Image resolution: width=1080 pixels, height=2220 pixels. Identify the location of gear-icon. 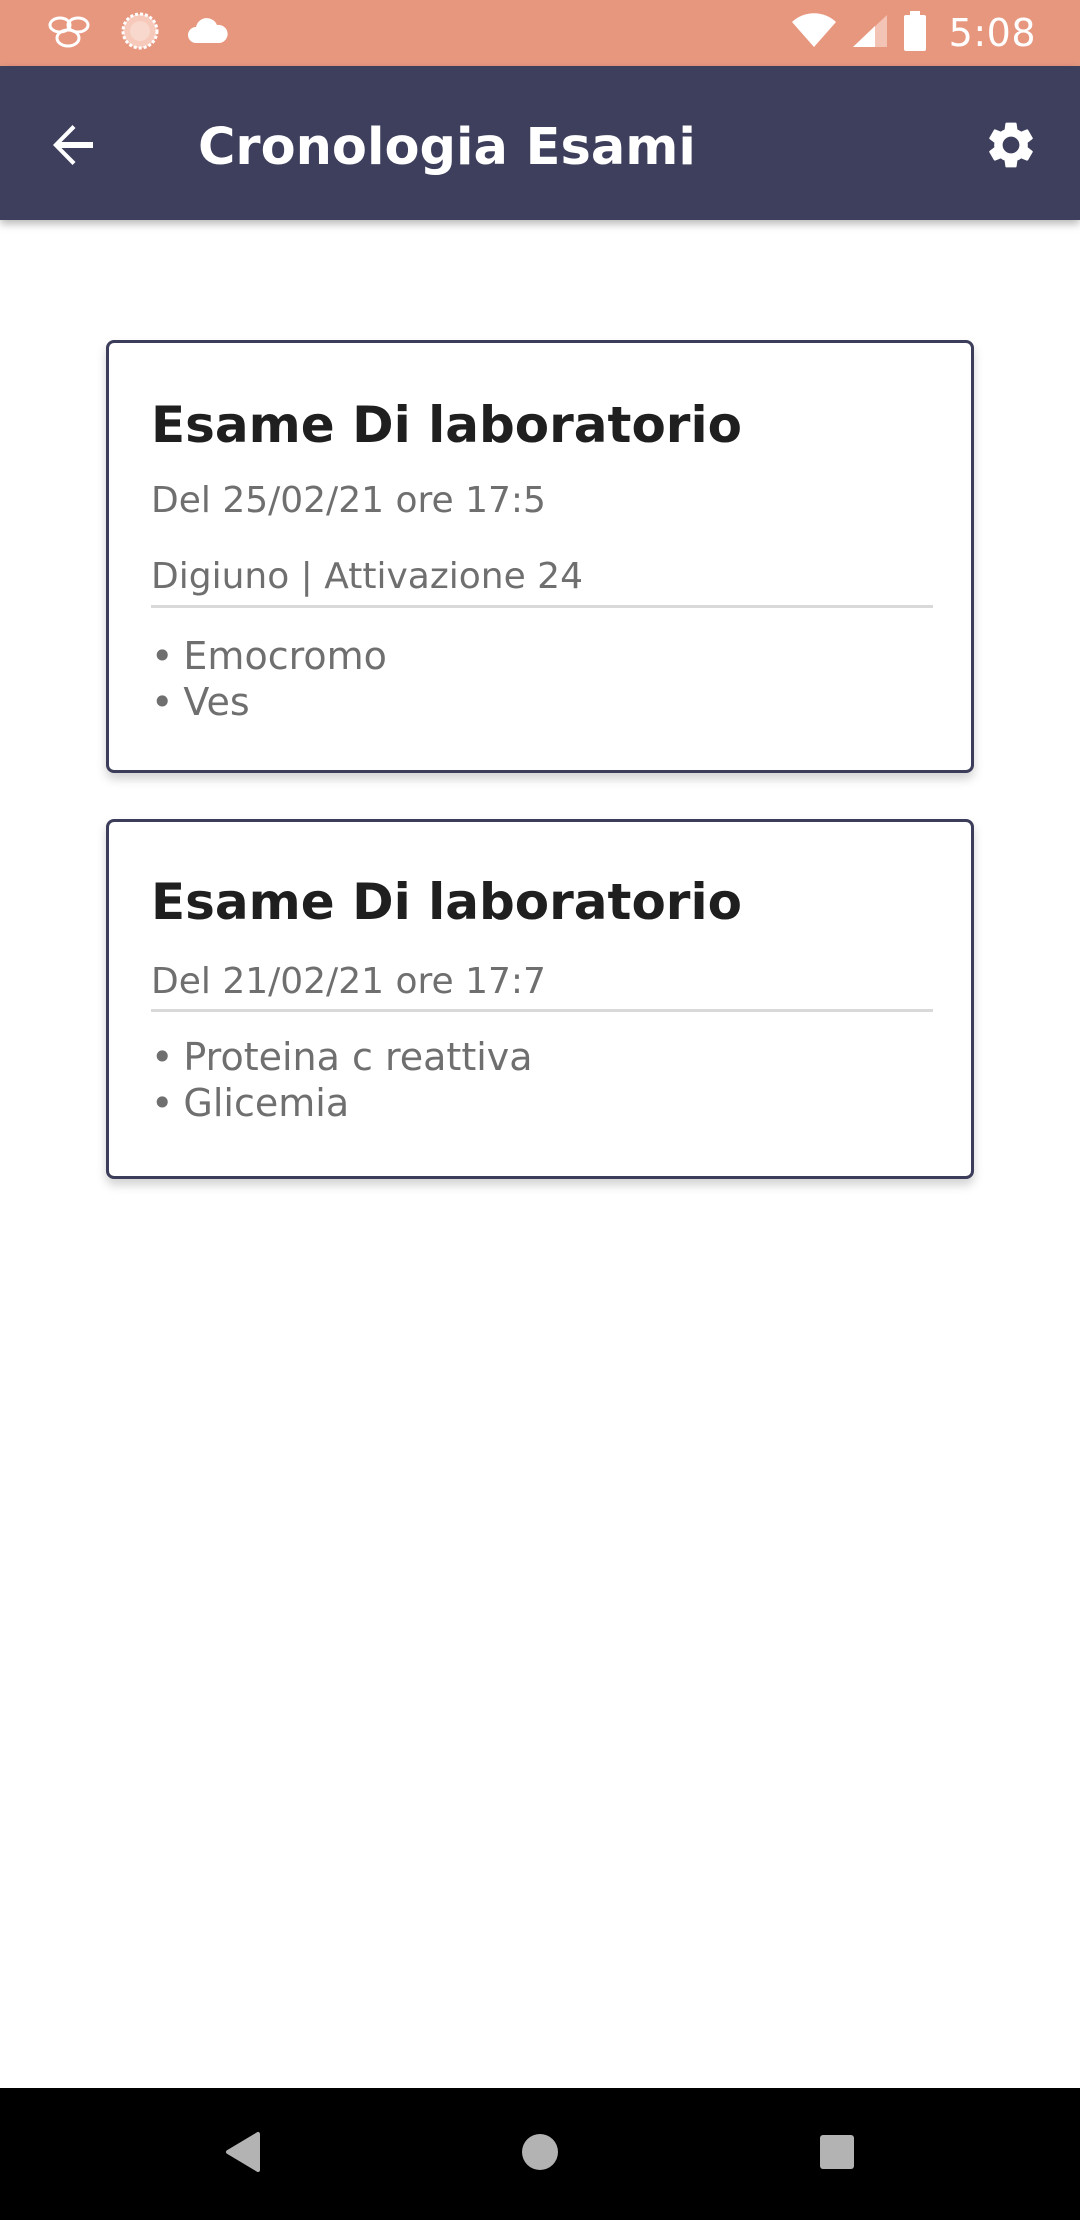
(1011, 147).